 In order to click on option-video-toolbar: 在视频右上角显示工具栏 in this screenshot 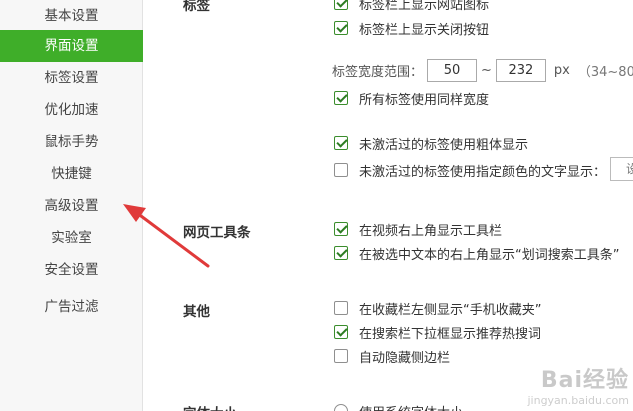, I will do `click(418, 229)`.